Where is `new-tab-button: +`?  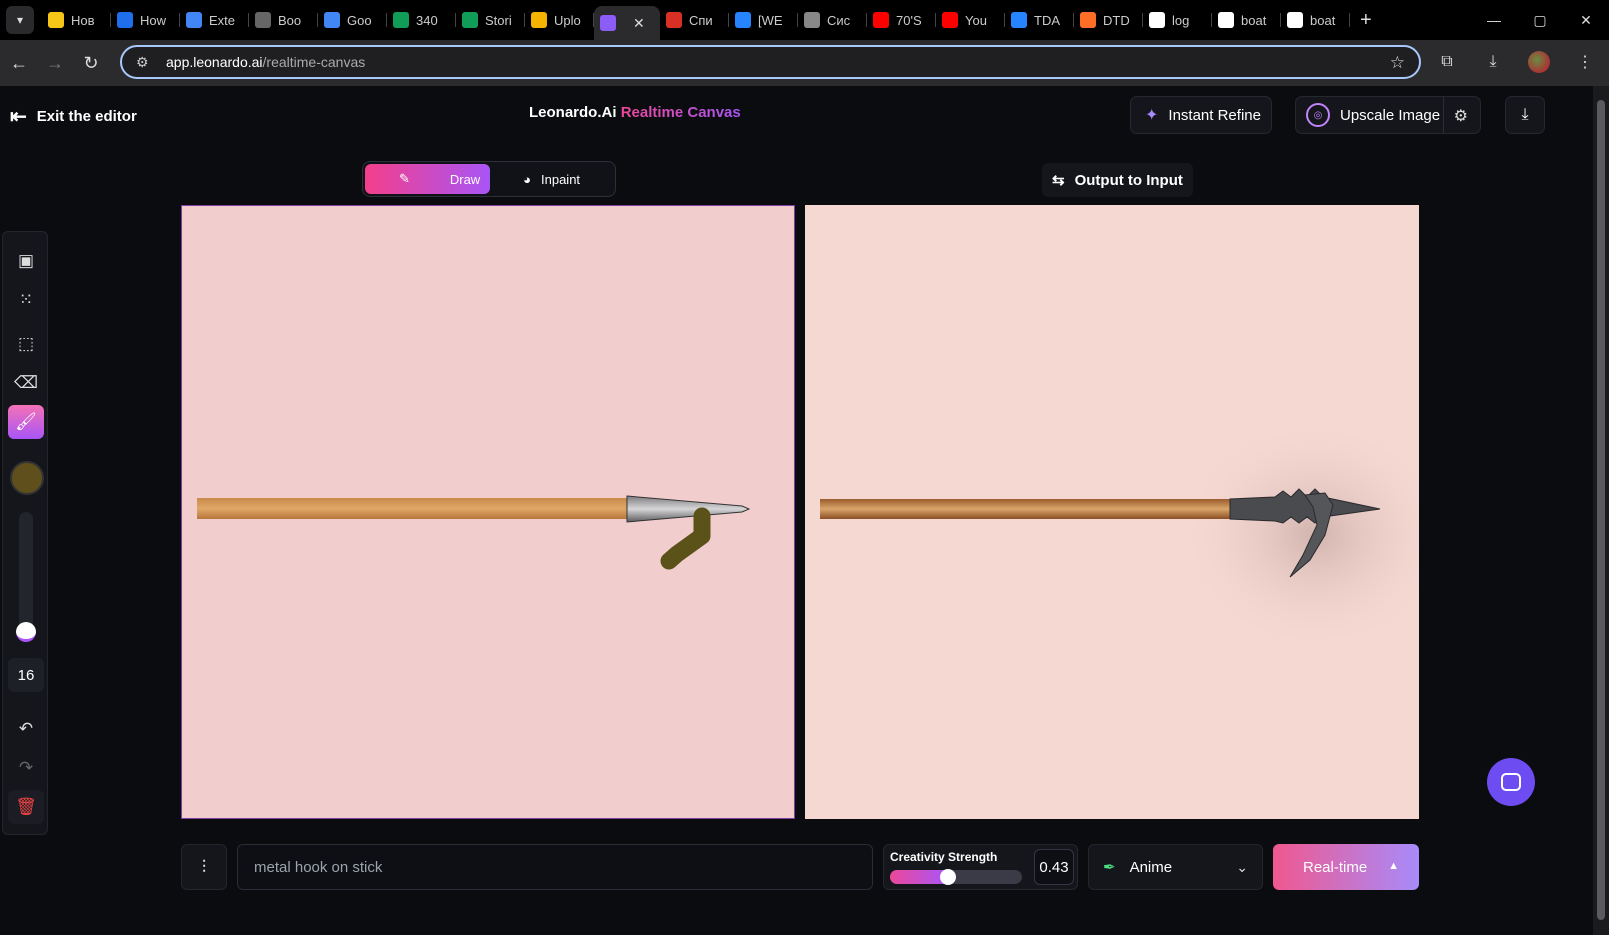
new-tab-button: + is located at coordinates (1366, 20).